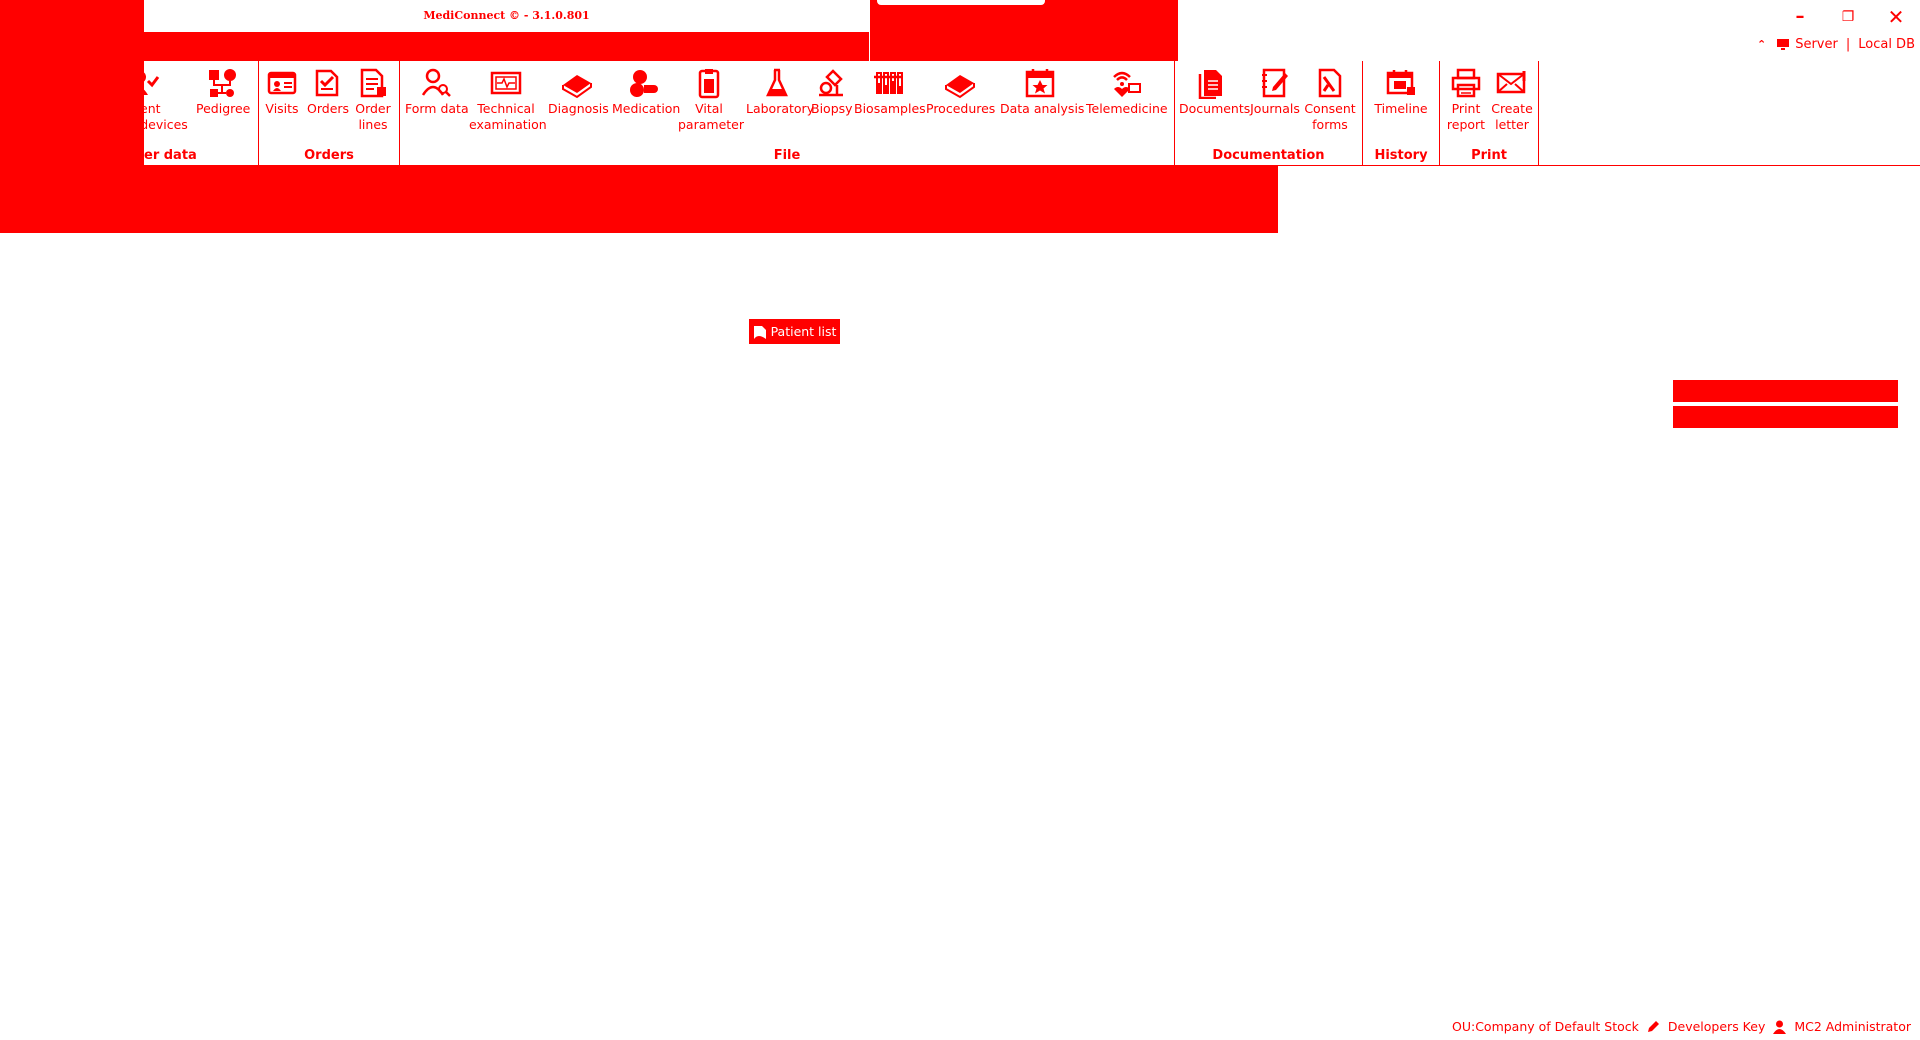 This screenshot has height=1040, width=1920. Describe the element at coordinates (1330, 116) in the screenshot. I see `ribbon-consent-forms-label: Consent forms` at that location.